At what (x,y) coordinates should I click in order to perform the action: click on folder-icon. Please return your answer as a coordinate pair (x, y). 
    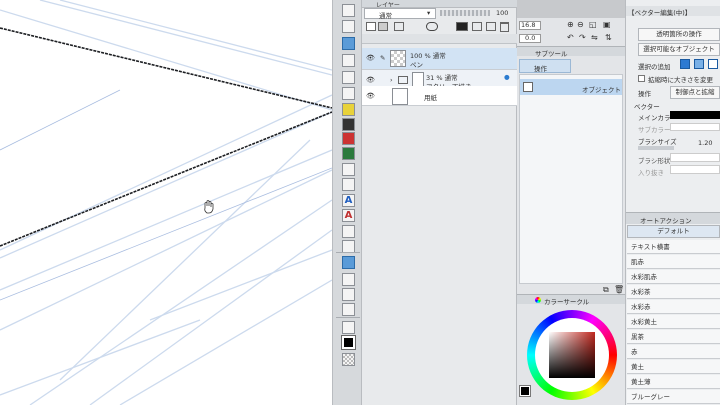
    Looking at the image, I should click on (477, 26).